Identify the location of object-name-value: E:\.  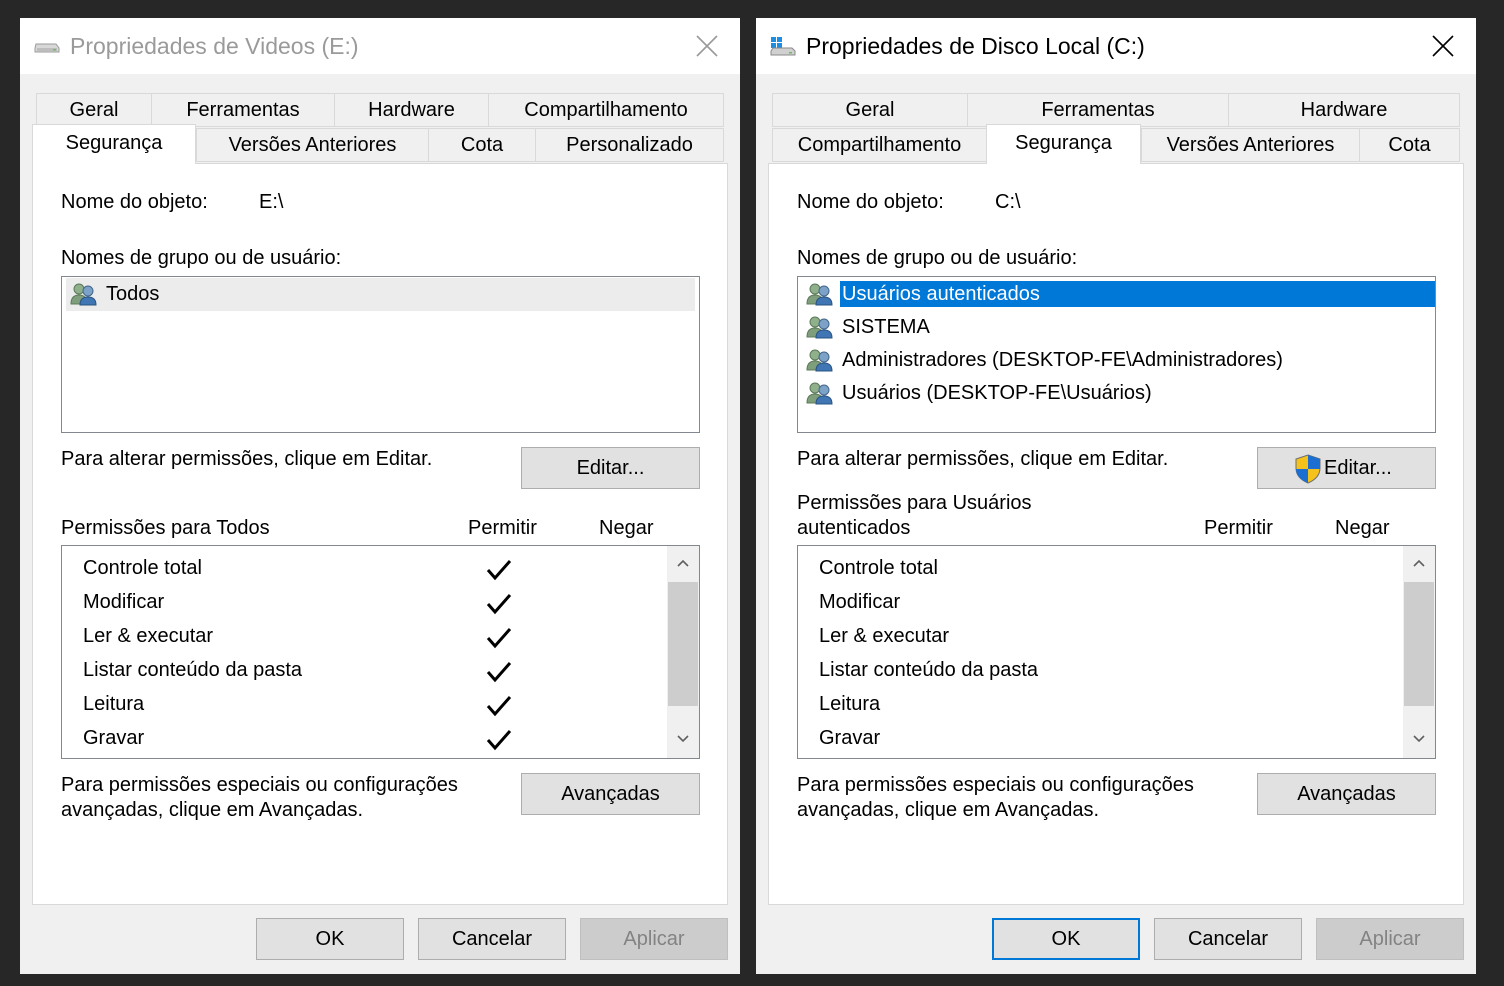
(271, 202).